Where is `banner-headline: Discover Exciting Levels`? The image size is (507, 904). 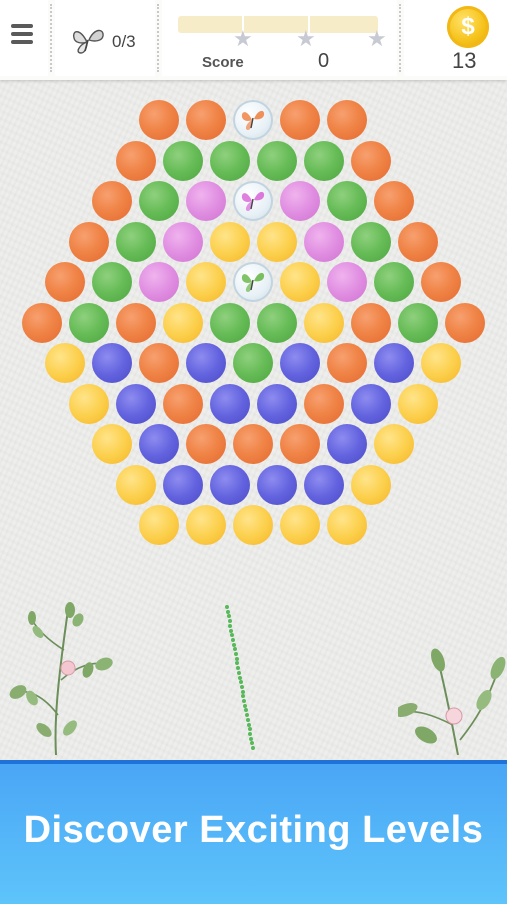
banner-headline: Discover Exciting Levels is located at coordinates (253, 830).